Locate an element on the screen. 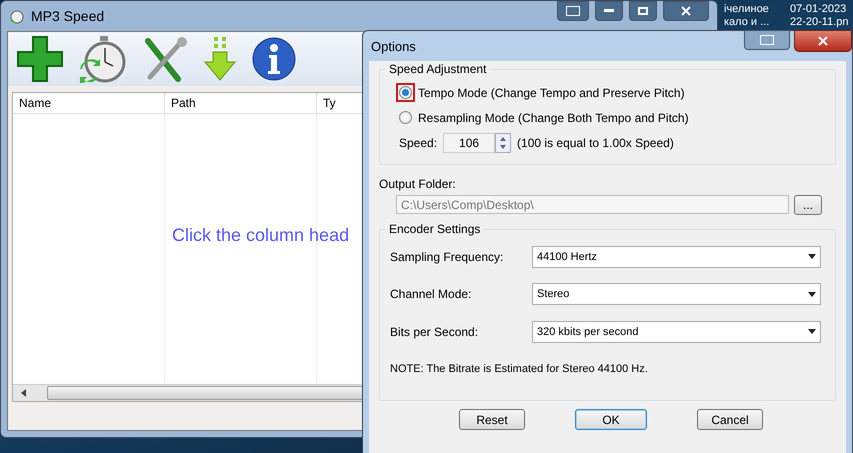 This screenshot has width=853, height=453. left-arrow-icon is located at coordinates (24, 393).